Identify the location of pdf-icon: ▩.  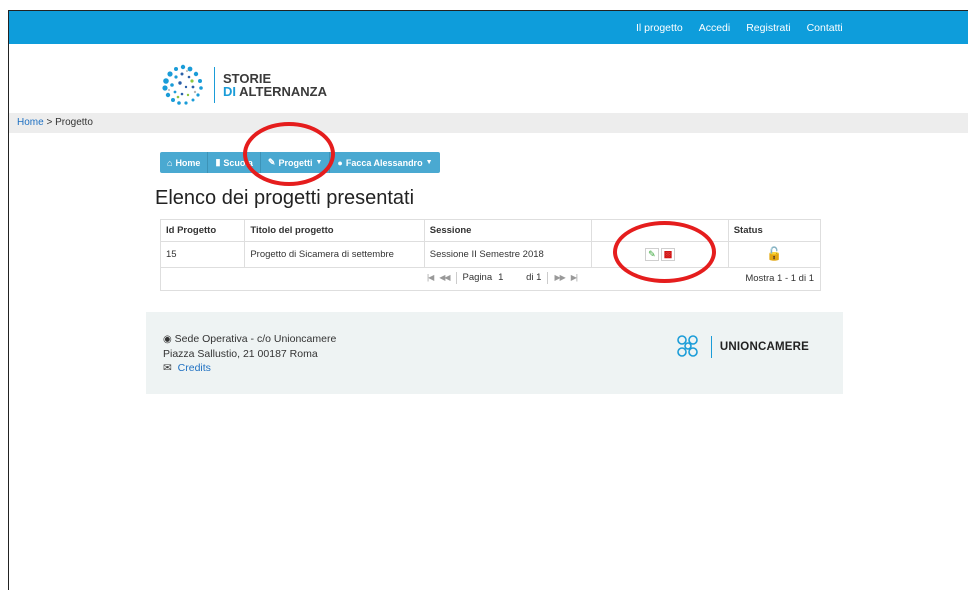
(667, 254).